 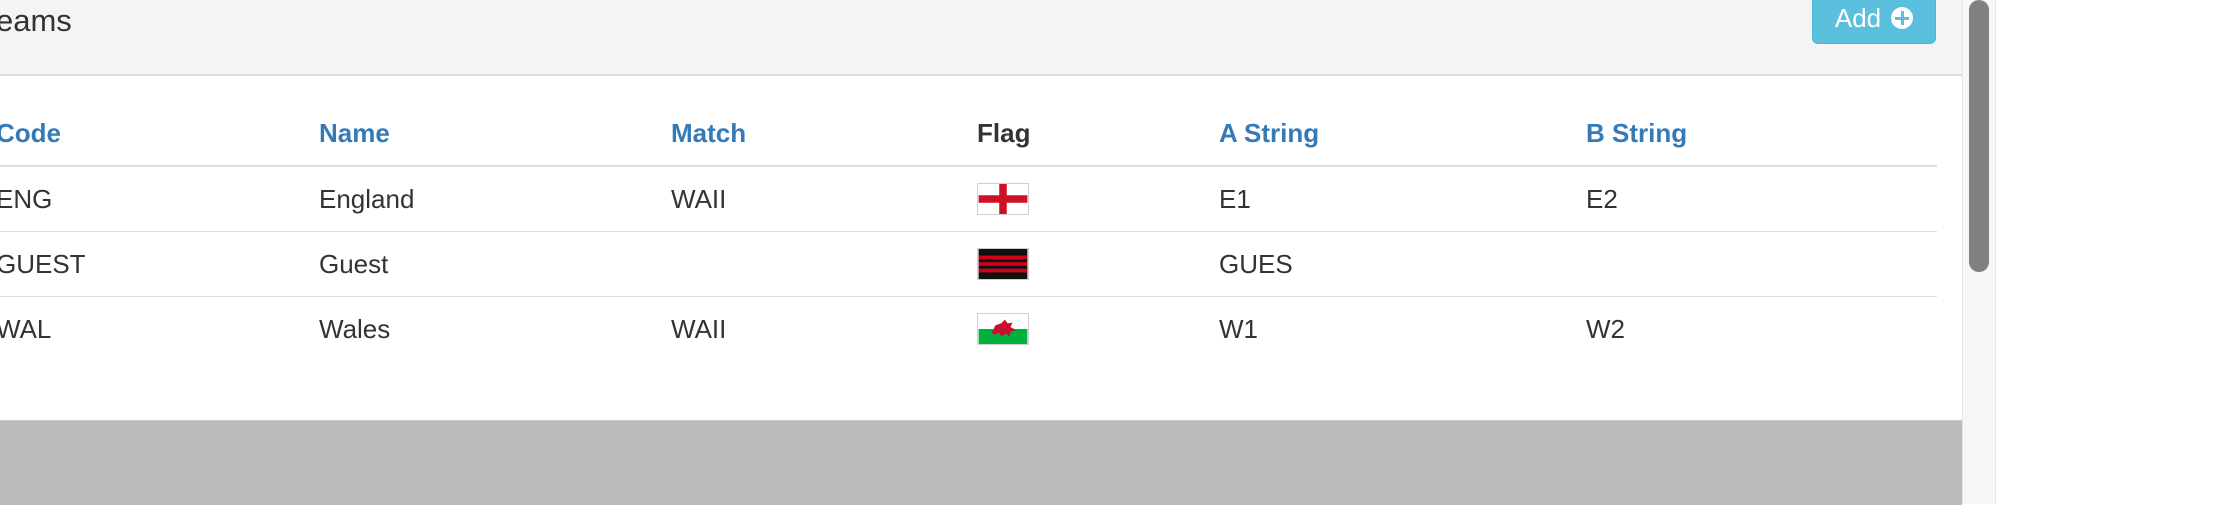 What do you see at coordinates (43, 263) in the screenshot?
I see `cell-code: GUEST` at bounding box center [43, 263].